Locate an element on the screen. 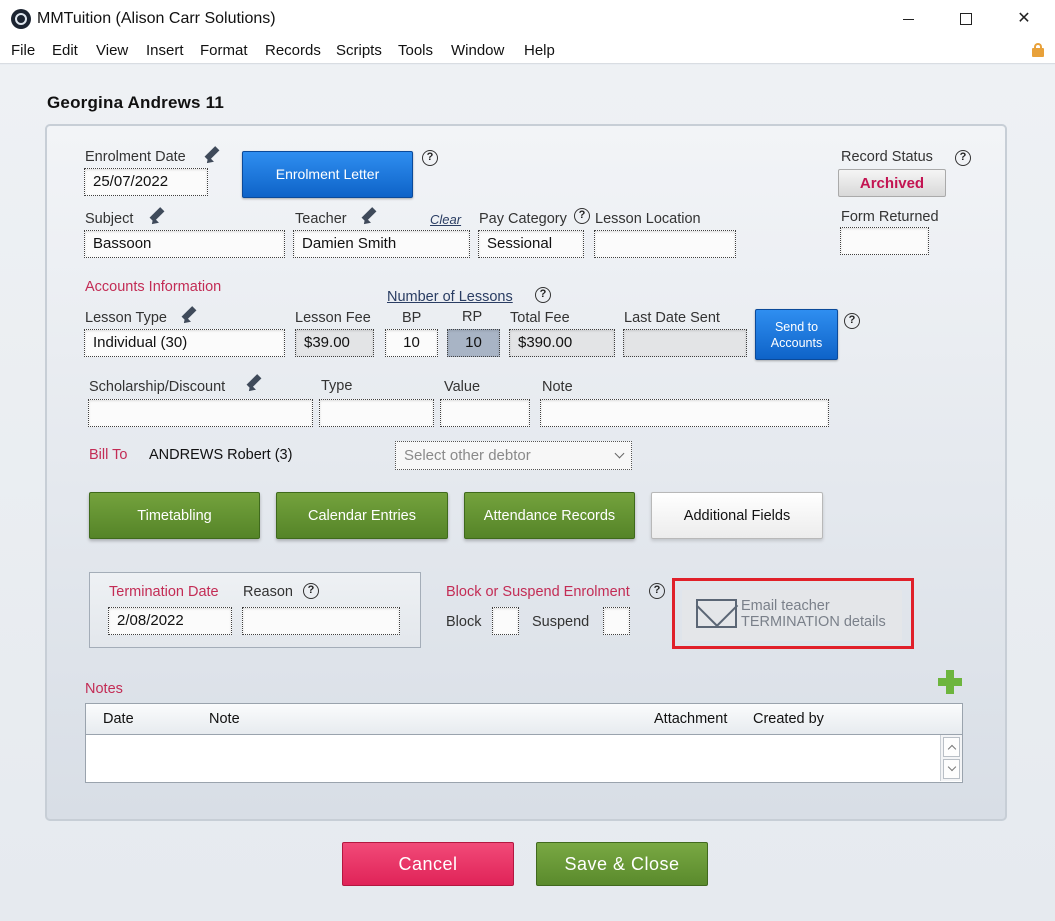 This screenshot has width=1055, height=921. menu-edit: Edit is located at coordinates (65, 50).